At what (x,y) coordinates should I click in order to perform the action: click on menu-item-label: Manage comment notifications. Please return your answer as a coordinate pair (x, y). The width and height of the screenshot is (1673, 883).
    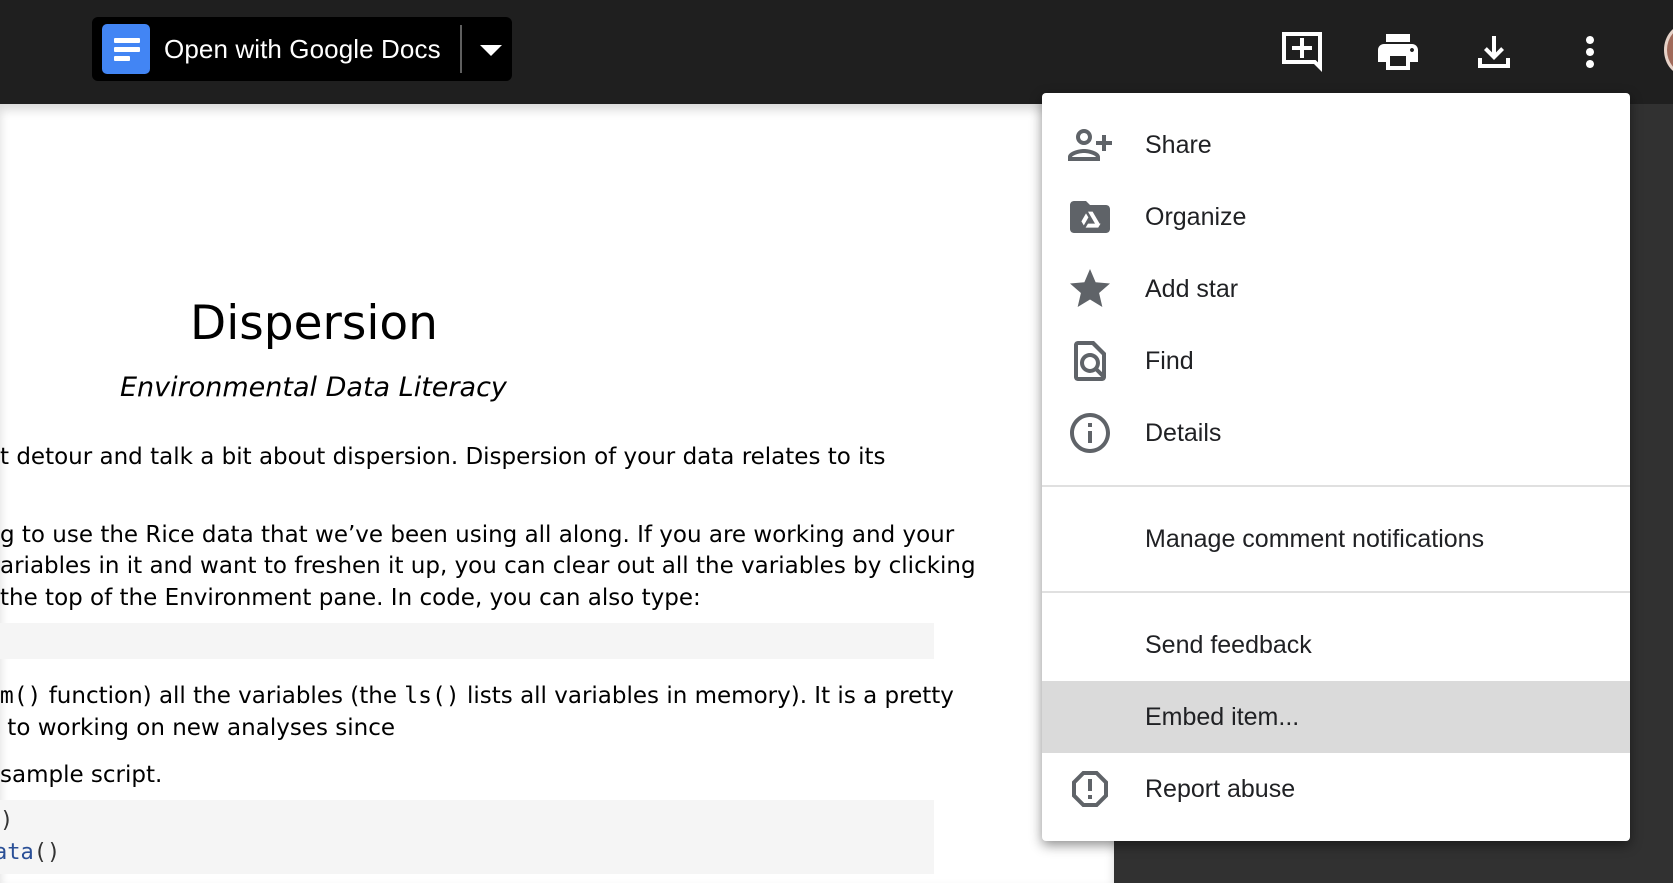
    Looking at the image, I should click on (1315, 539).